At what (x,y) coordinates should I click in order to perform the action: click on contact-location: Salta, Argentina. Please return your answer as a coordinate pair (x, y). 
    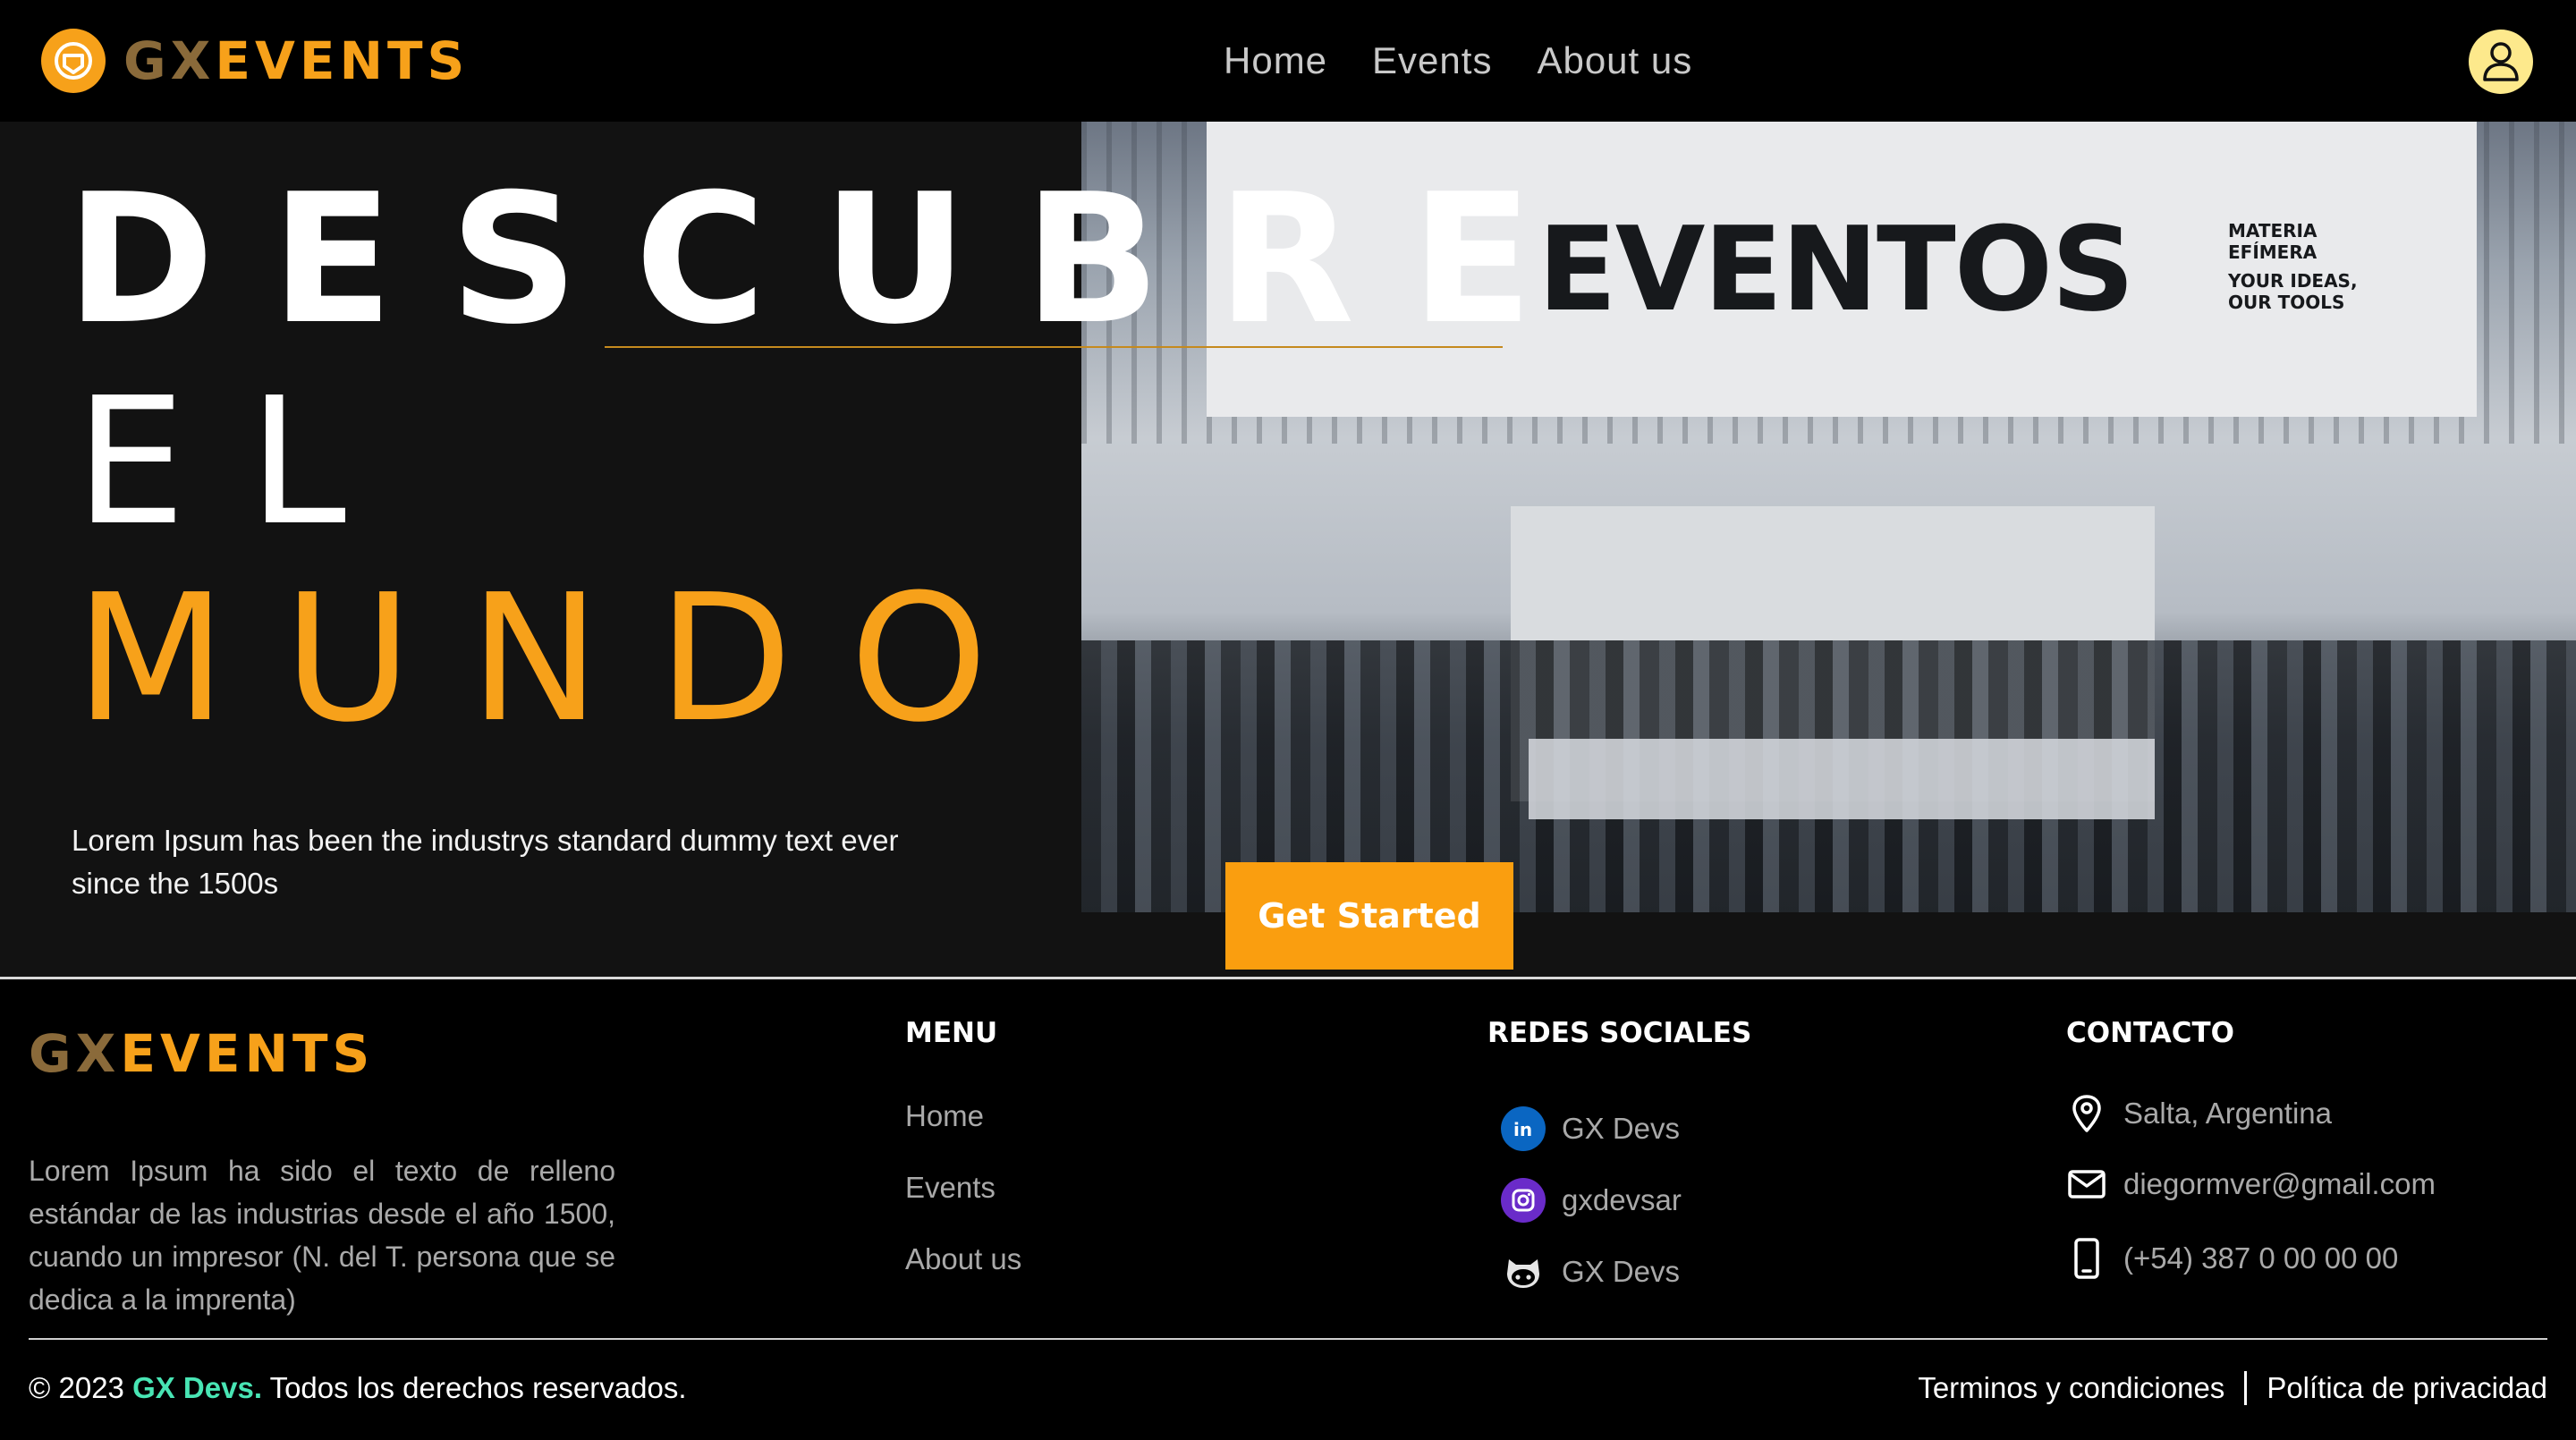
    Looking at the image, I should click on (2199, 1113).